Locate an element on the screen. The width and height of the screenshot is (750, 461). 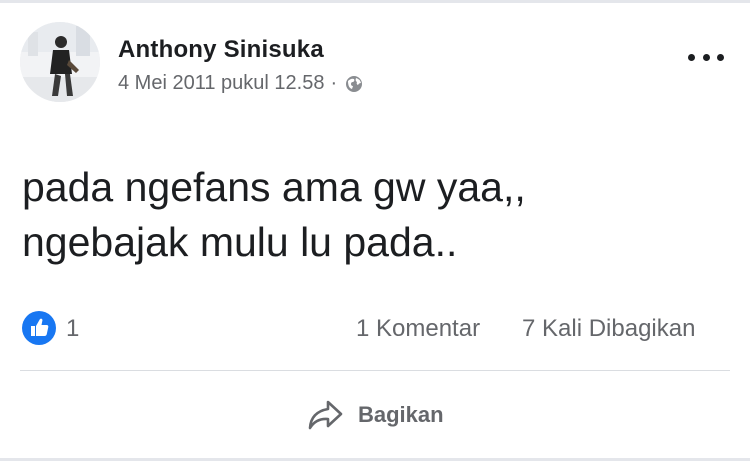
divider is located at coordinates (375, 370).